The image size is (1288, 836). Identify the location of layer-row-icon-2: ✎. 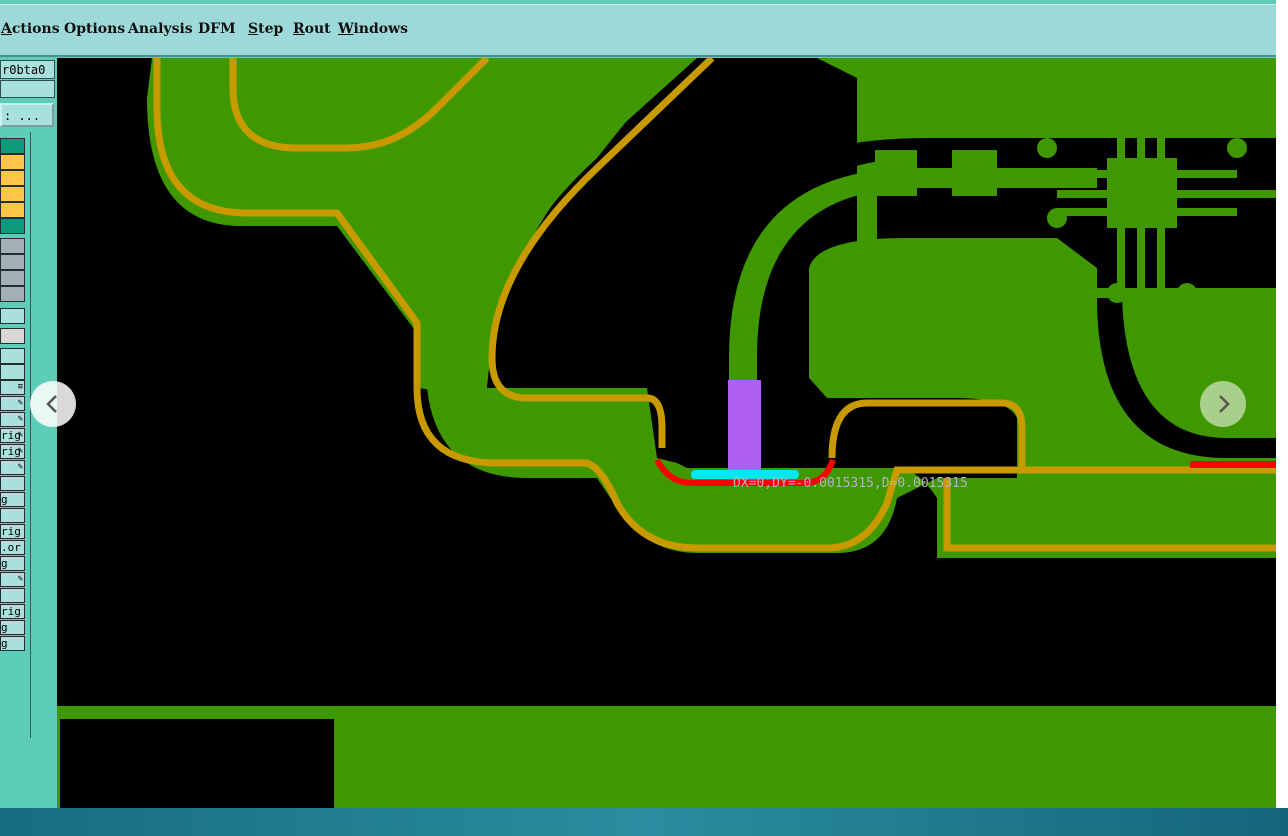
(12, 403).